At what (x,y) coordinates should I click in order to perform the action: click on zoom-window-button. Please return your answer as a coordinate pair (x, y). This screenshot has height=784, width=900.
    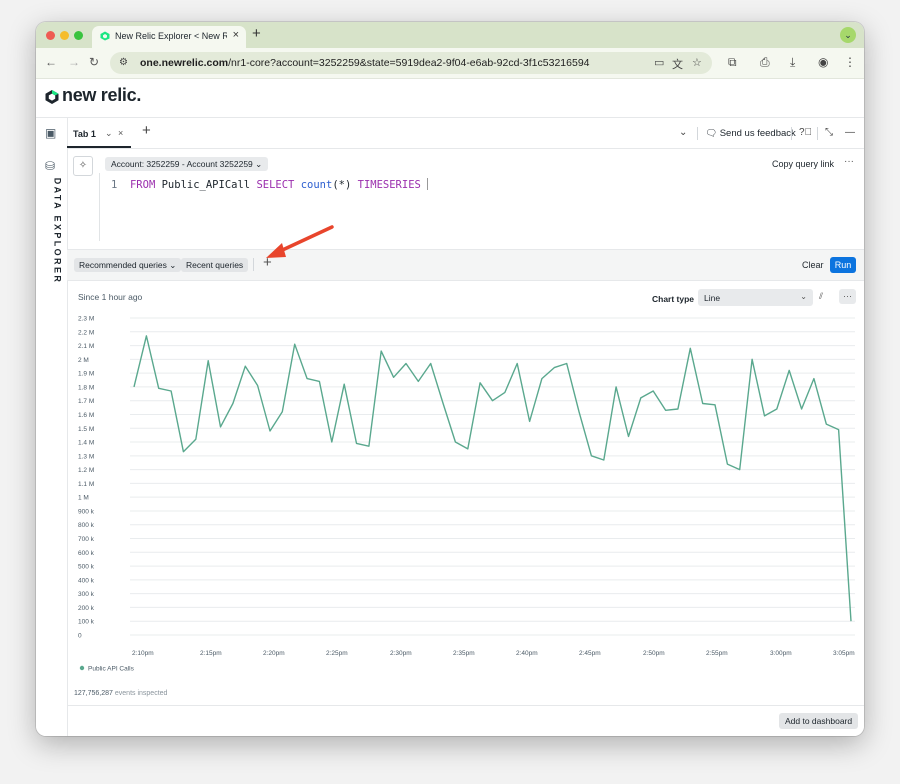
    Looking at the image, I should click on (78, 35).